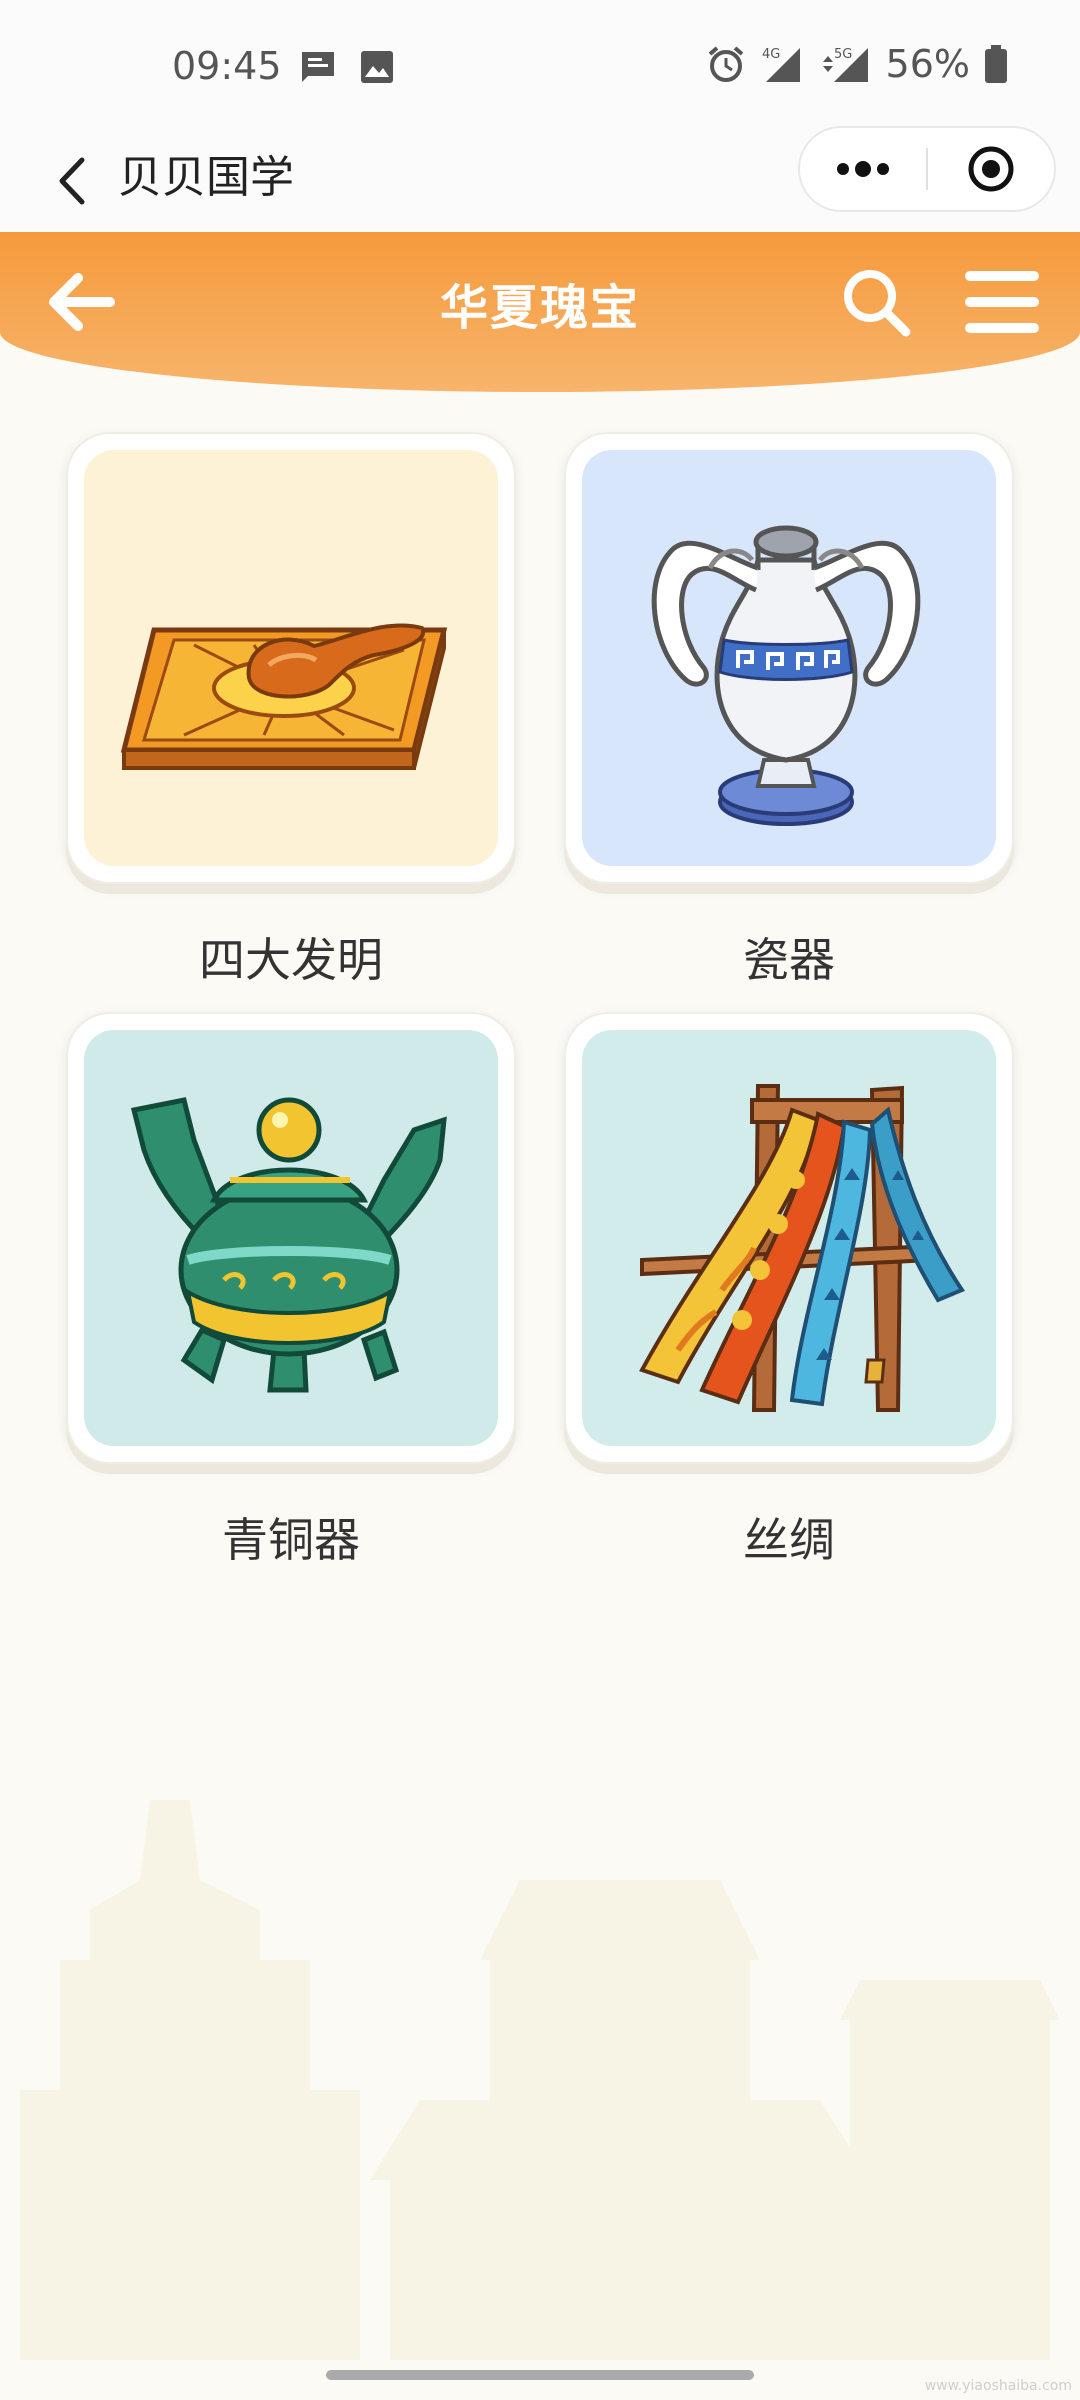 This screenshot has width=1080, height=2400. What do you see at coordinates (75, 181) in the screenshot?
I see `chevron-left-icon` at bounding box center [75, 181].